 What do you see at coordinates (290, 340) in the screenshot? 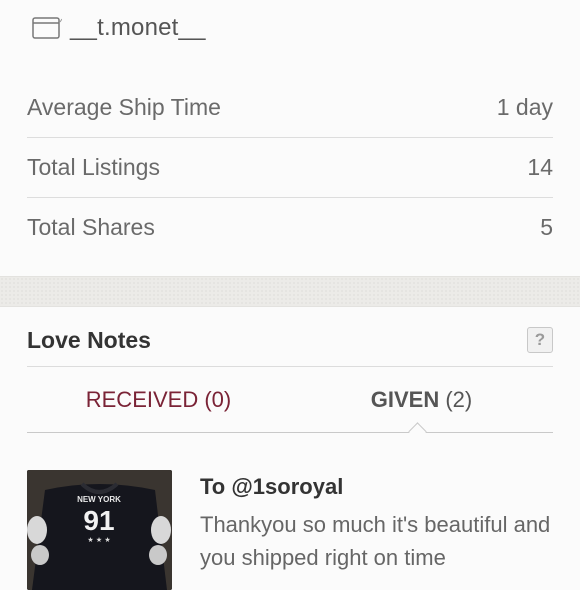
I see `love-notes-header: Love Notes ?` at bounding box center [290, 340].